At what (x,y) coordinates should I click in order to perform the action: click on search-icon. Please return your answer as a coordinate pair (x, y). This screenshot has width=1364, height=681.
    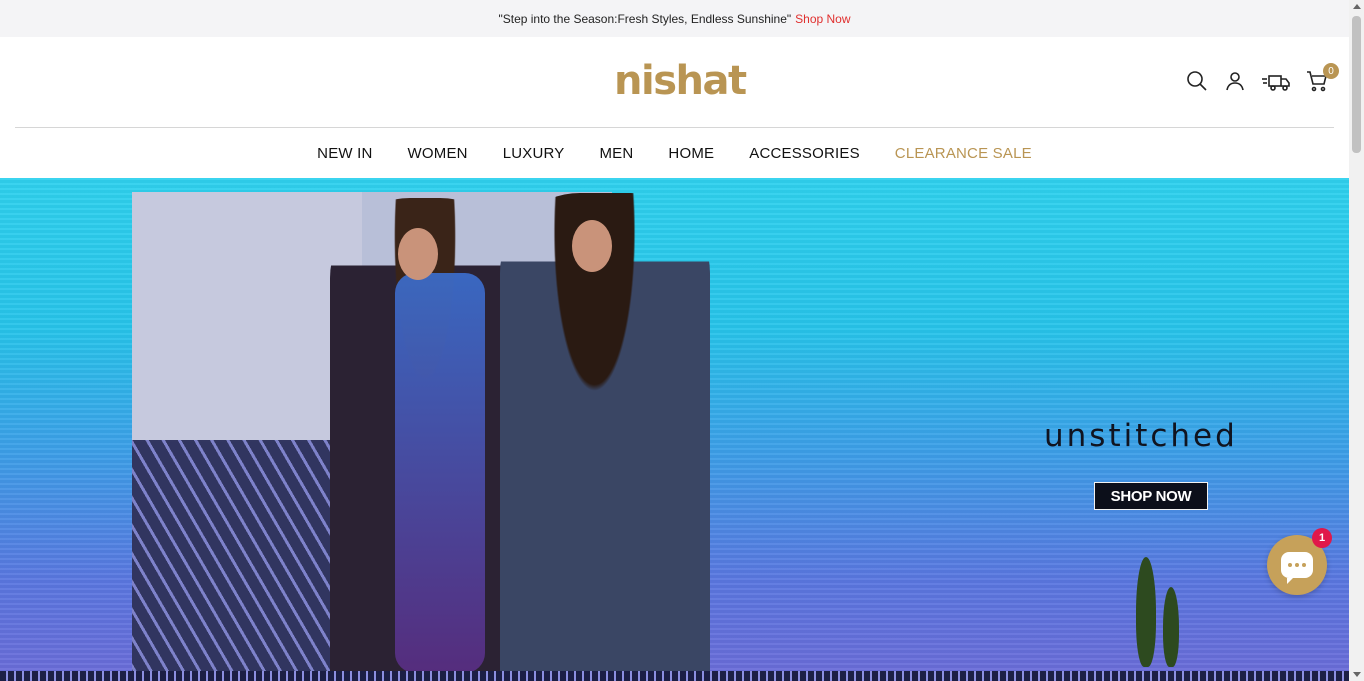
    Looking at the image, I should click on (1197, 81).